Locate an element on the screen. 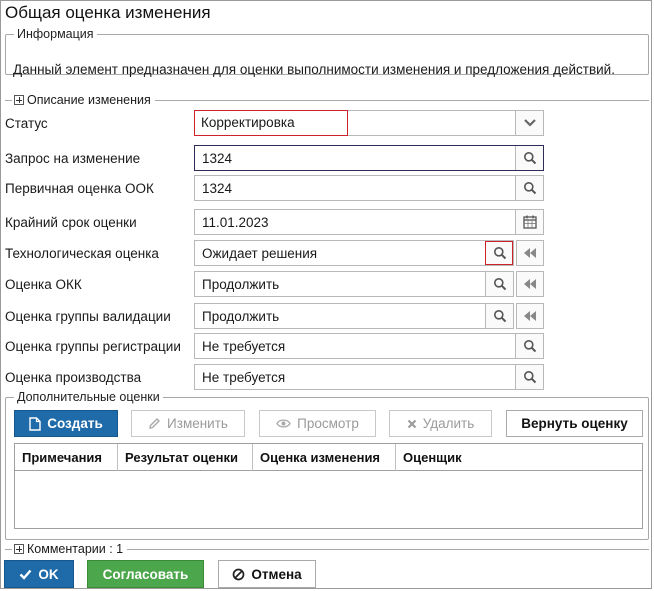 This screenshot has width=654, height=591. return-evaluation-button-label: Вернуть оценку is located at coordinates (574, 423).